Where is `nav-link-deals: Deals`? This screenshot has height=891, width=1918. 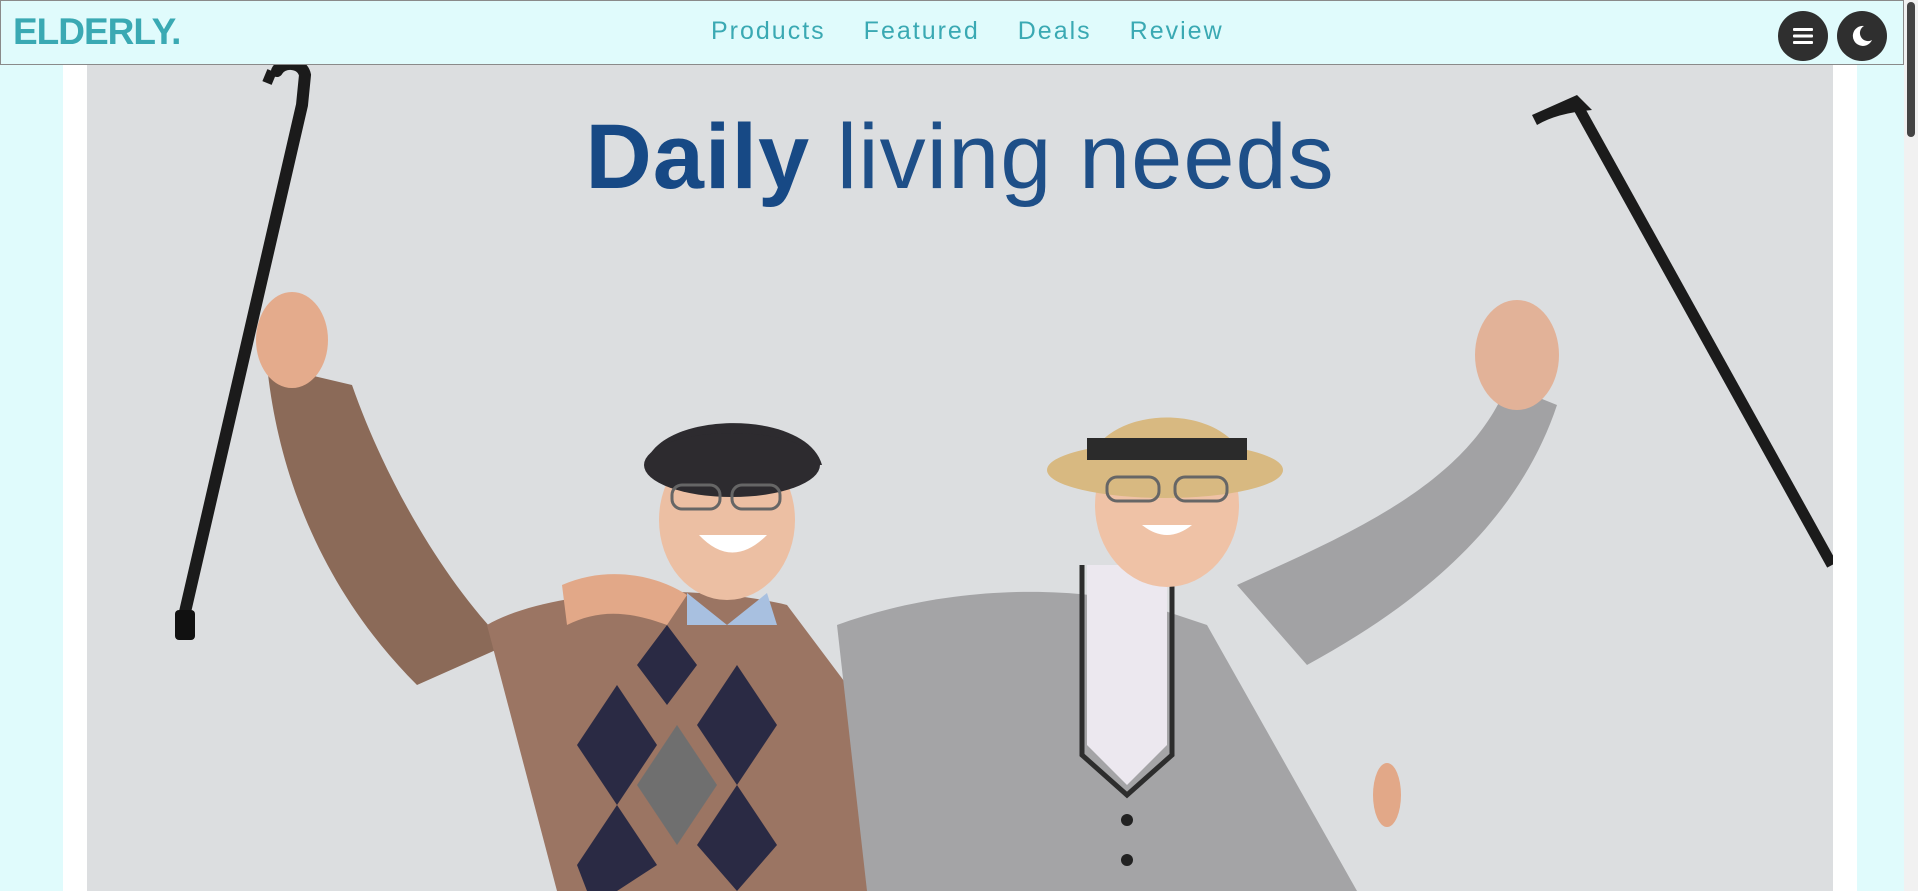 nav-link-deals: Deals is located at coordinates (1055, 31).